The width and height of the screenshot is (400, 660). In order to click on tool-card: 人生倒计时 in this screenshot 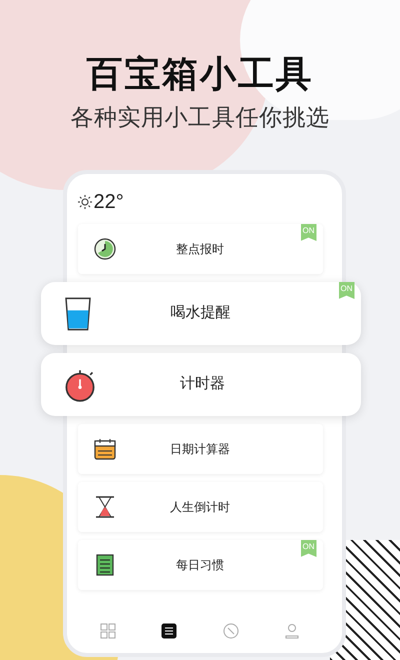, I will do `click(200, 507)`.